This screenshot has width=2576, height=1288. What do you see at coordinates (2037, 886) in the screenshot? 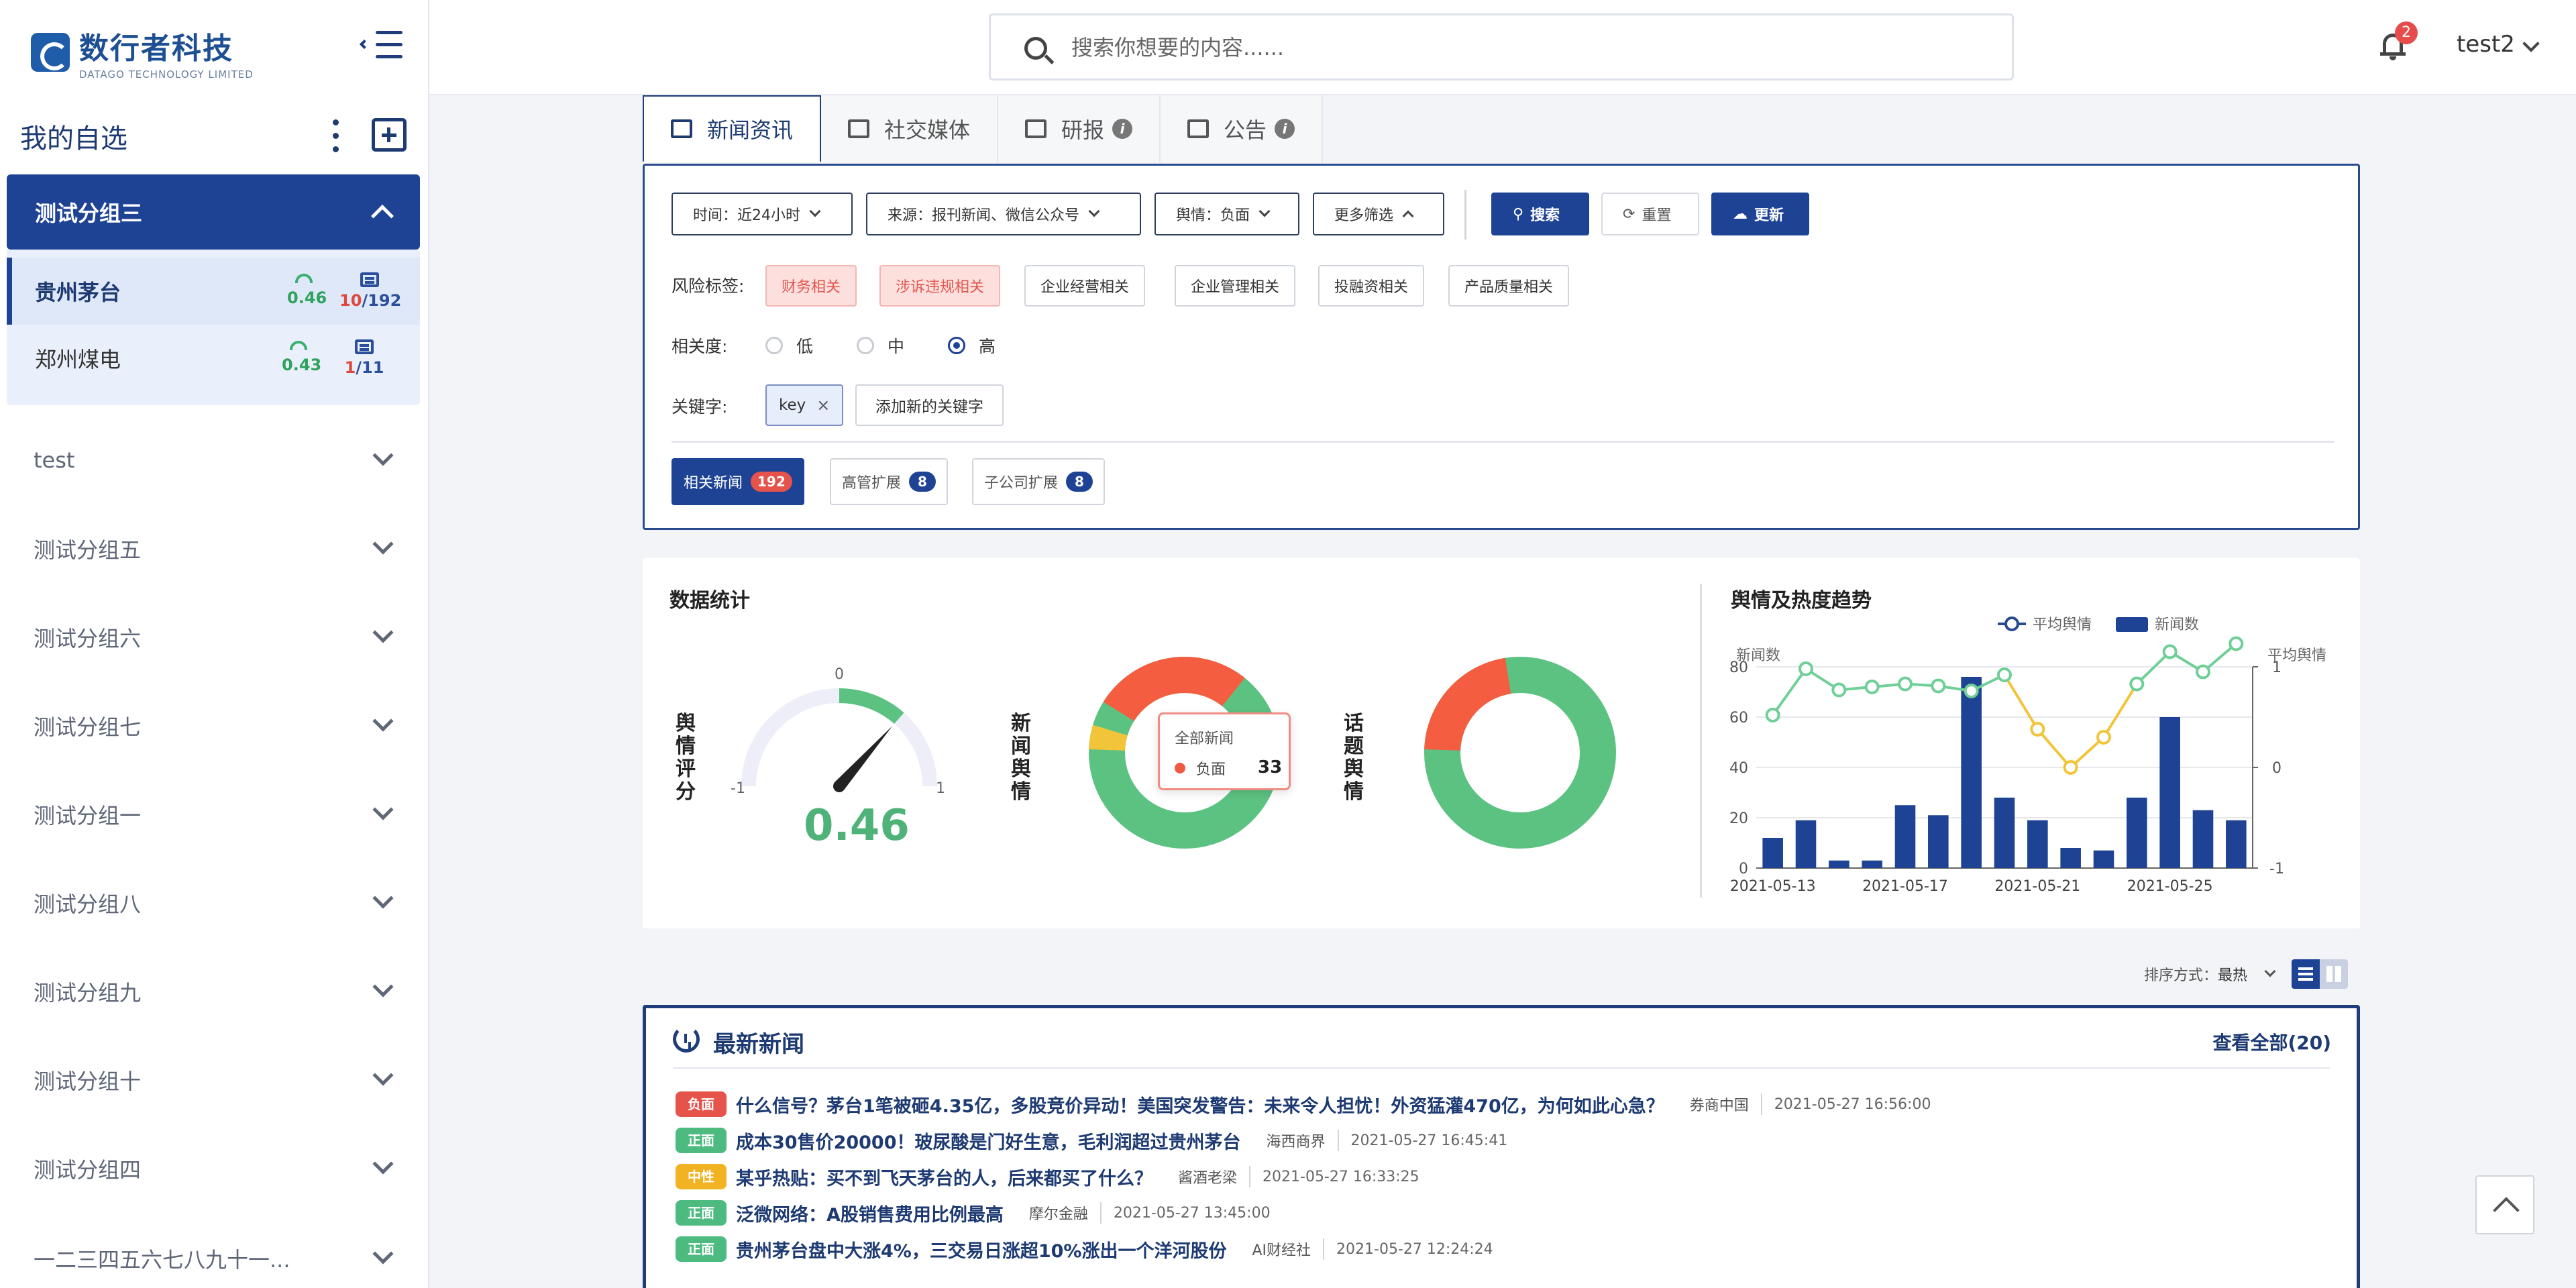
I see `x-tick-label: 2021-05-21` at bounding box center [2037, 886].